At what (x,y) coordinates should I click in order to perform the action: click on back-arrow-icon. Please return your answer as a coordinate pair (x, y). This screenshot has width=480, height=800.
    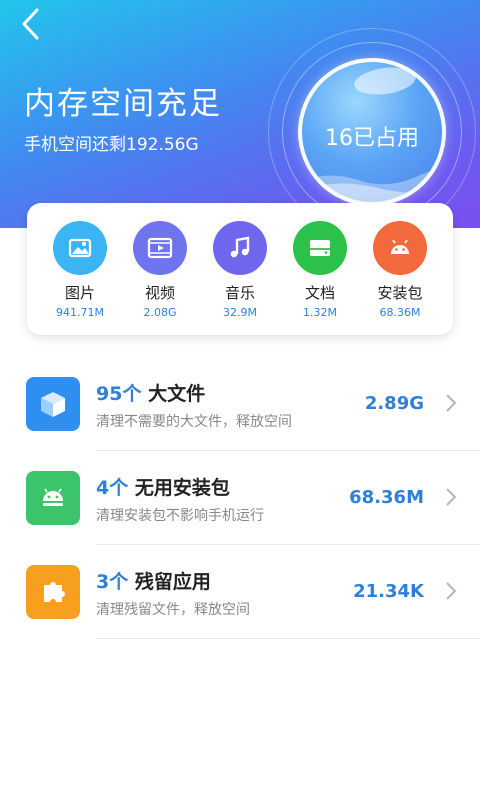
    Looking at the image, I should click on (30, 24).